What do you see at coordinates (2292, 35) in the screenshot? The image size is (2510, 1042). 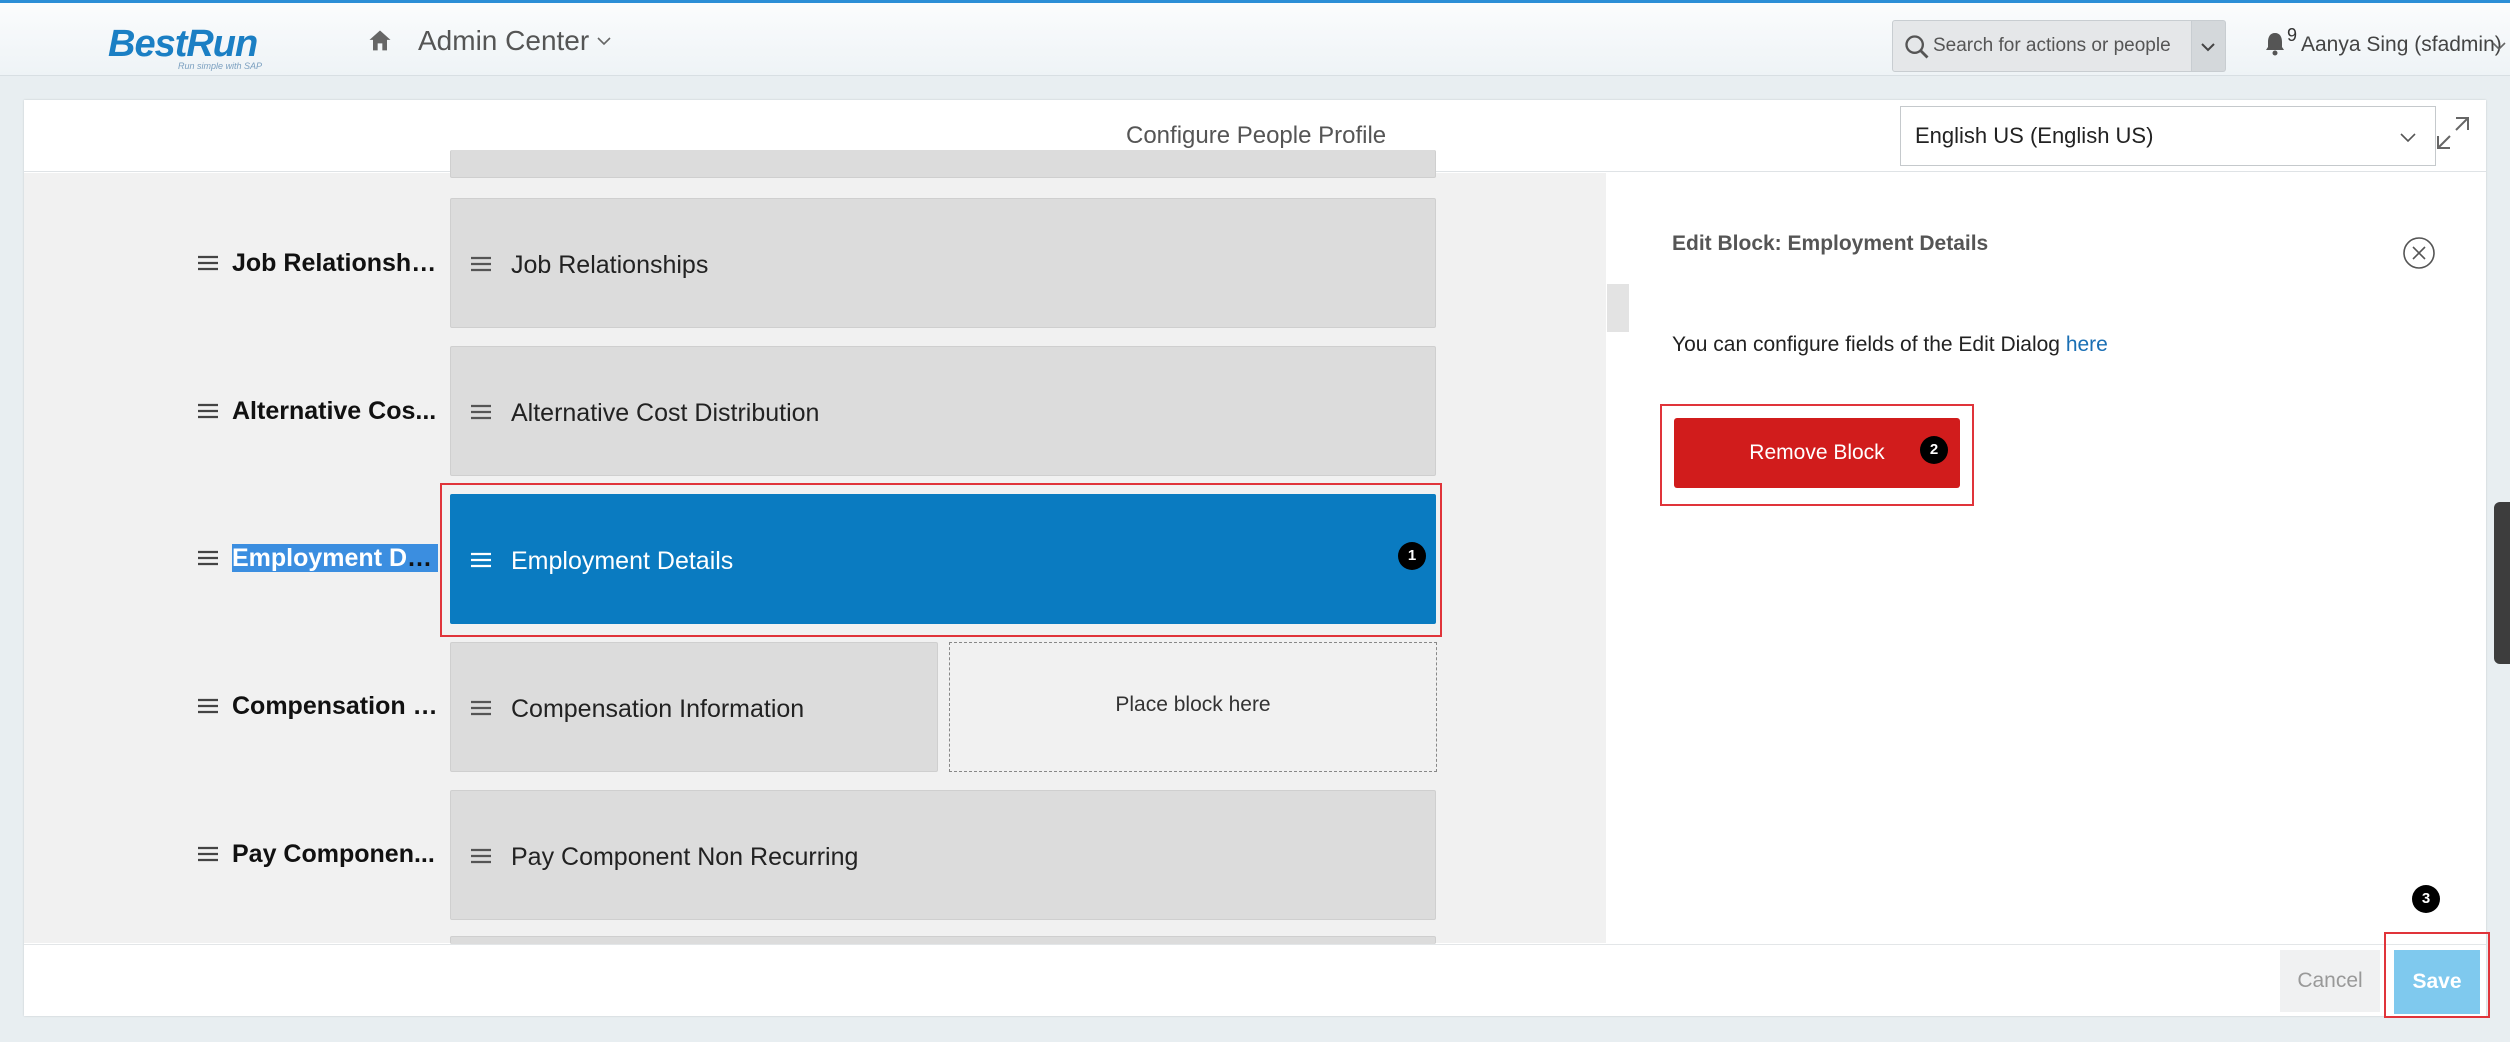 I see `notification-count: 9` at bounding box center [2292, 35].